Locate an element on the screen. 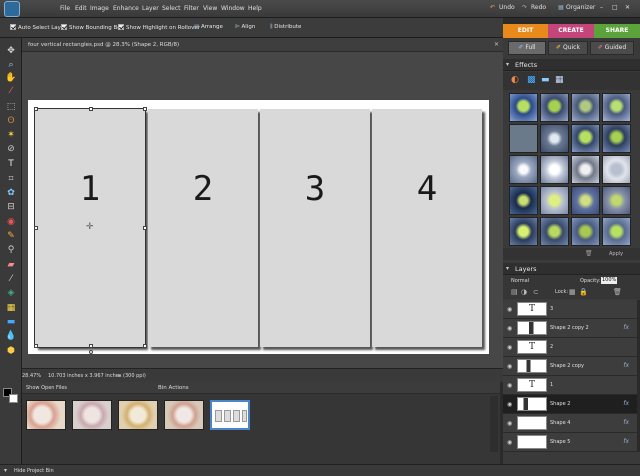  gradient-tool-icon: ▦ is located at coordinates (11, 308).